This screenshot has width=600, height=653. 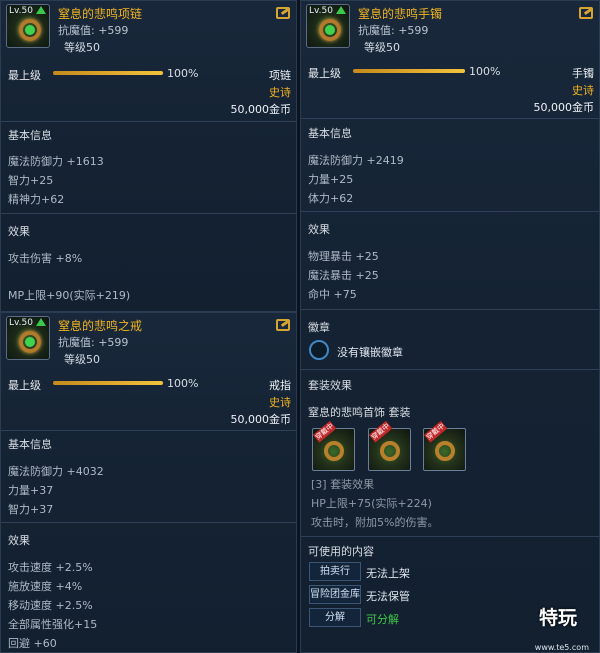 What do you see at coordinates (45, 586) in the screenshot?
I see `effect-line: 施放速度 +4%` at bounding box center [45, 586].